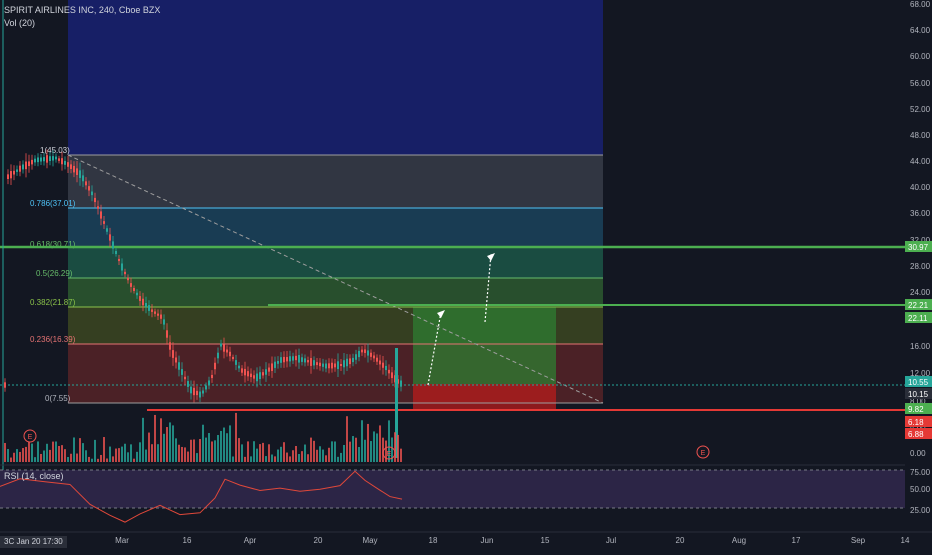 The height and width of the screenshot is (555, 932). Describe the element at coordinates (34, 476) in the screenshot. I see `rsi-legend: RSI (14, close)` at that location.